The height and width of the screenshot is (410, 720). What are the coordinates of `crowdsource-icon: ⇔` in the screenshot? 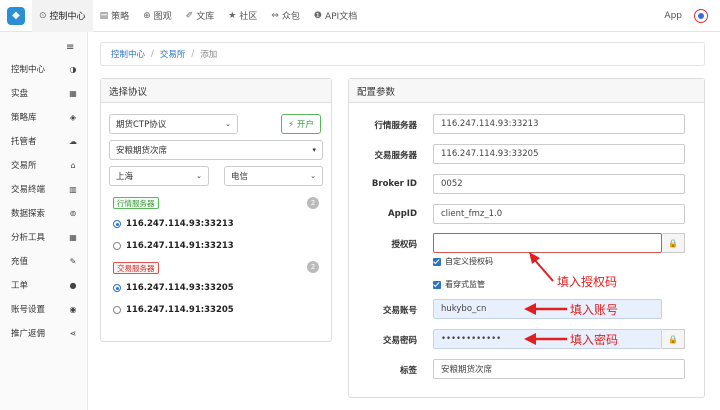 It's located at (275, 15).